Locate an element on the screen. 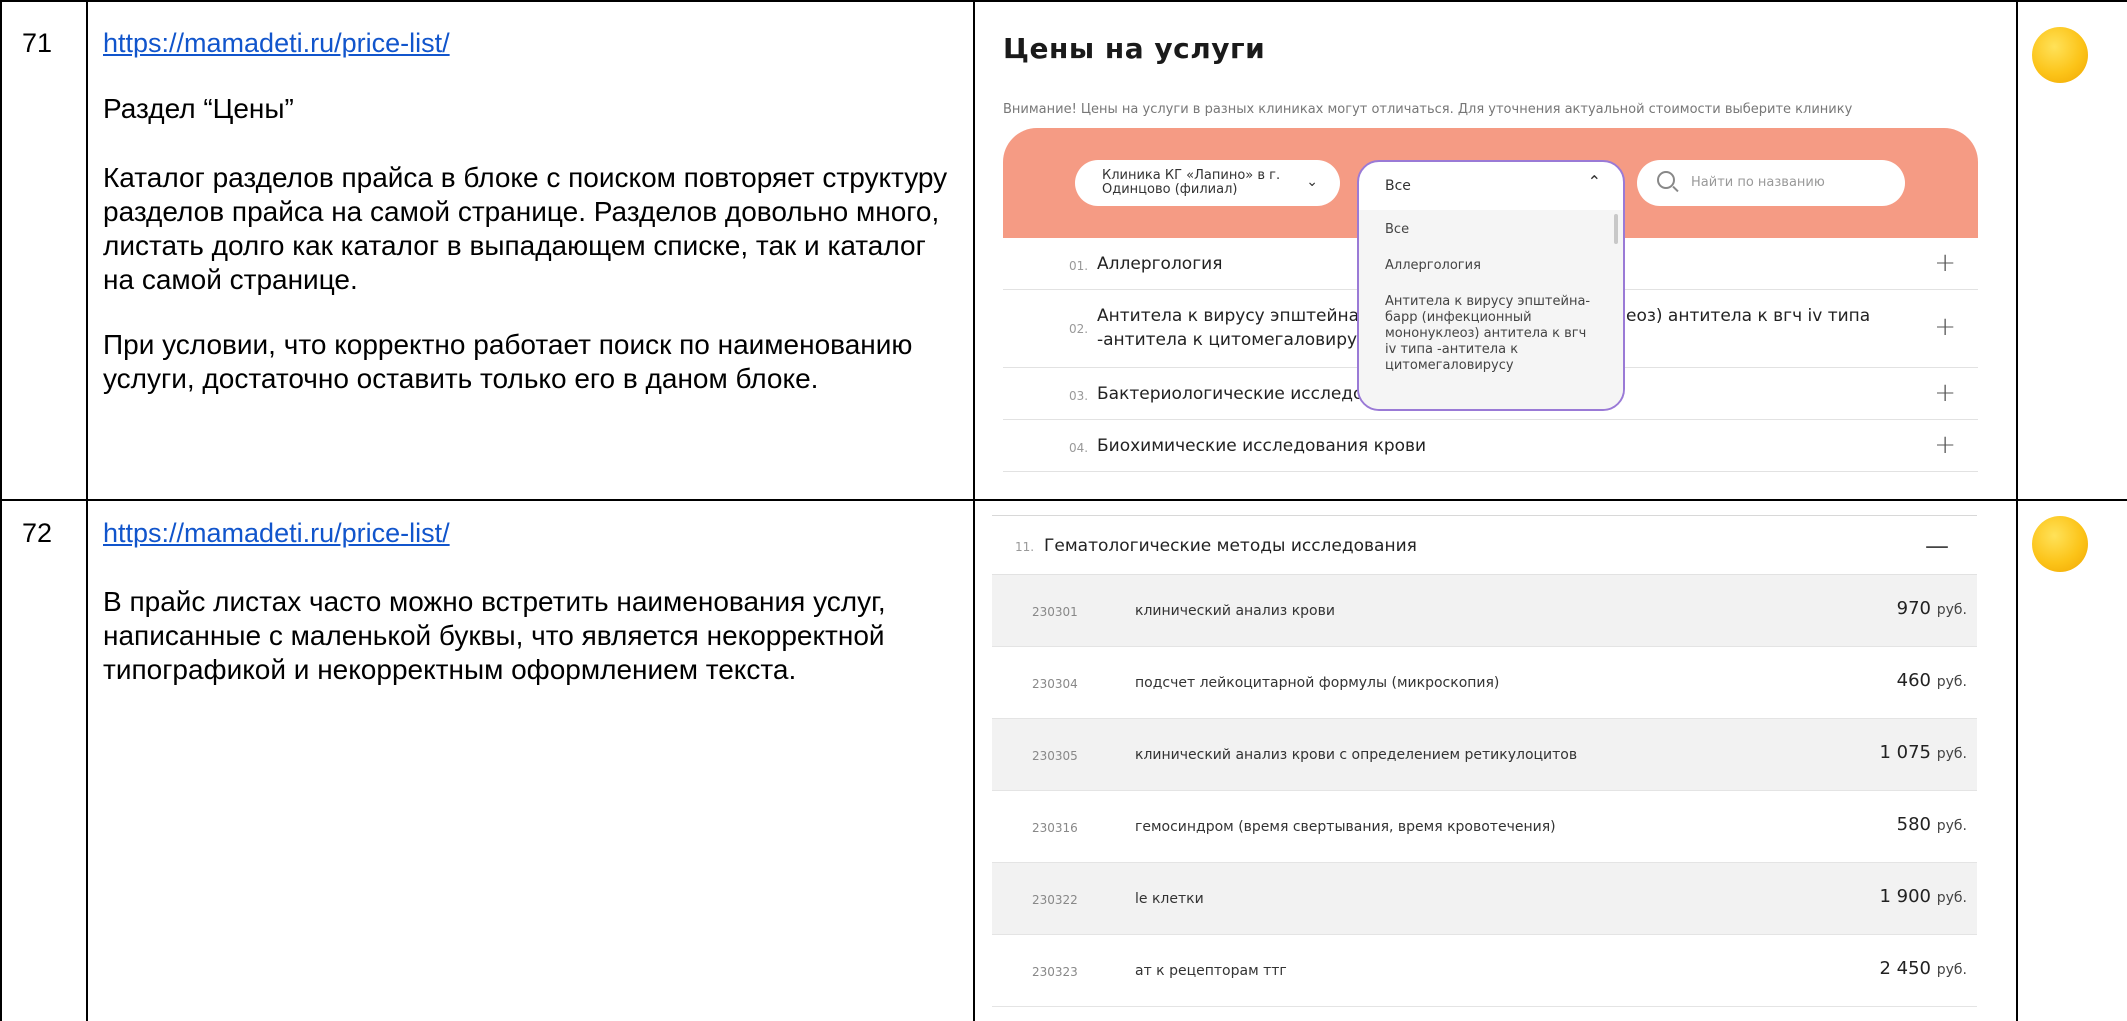  service-code: 230323 is located at coordinates (1055, 972).